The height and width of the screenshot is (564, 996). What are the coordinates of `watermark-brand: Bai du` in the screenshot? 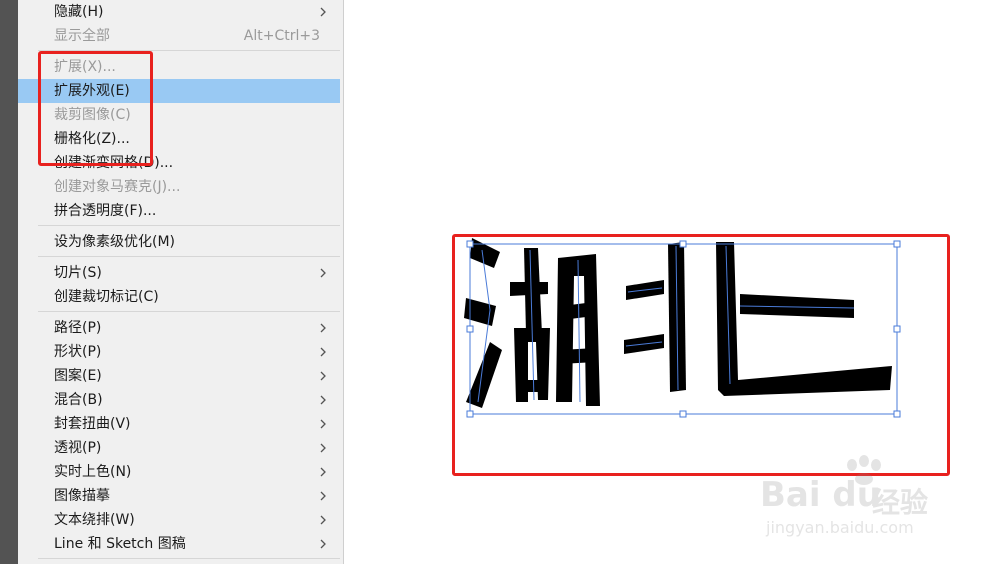 It's located at (820, 495).